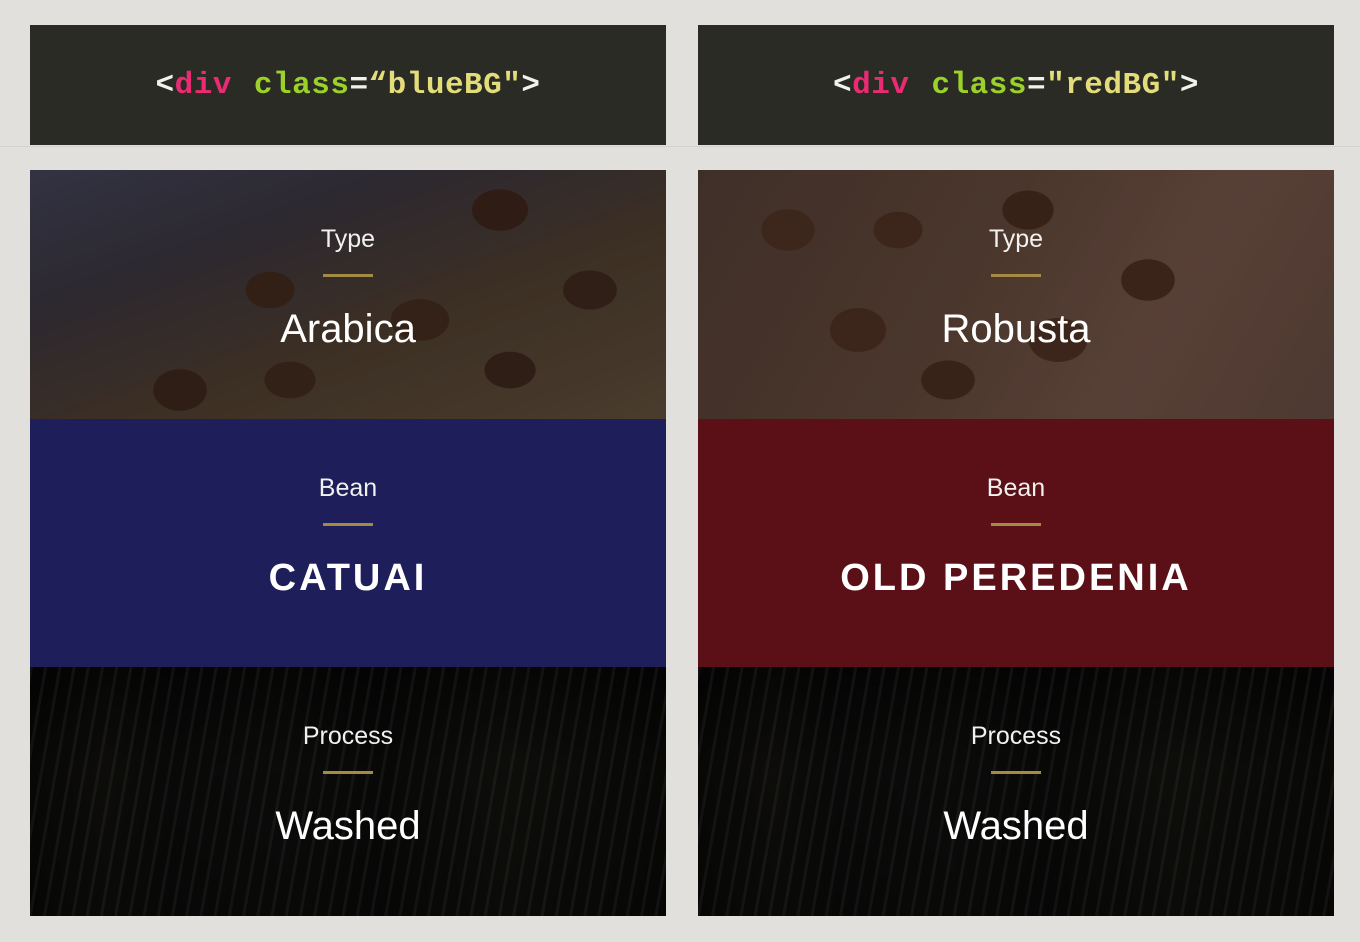 The height and width of the screenshot is (942, 1360). I want to click on bean-panel: Bean CATUAI, so click(348, 543).